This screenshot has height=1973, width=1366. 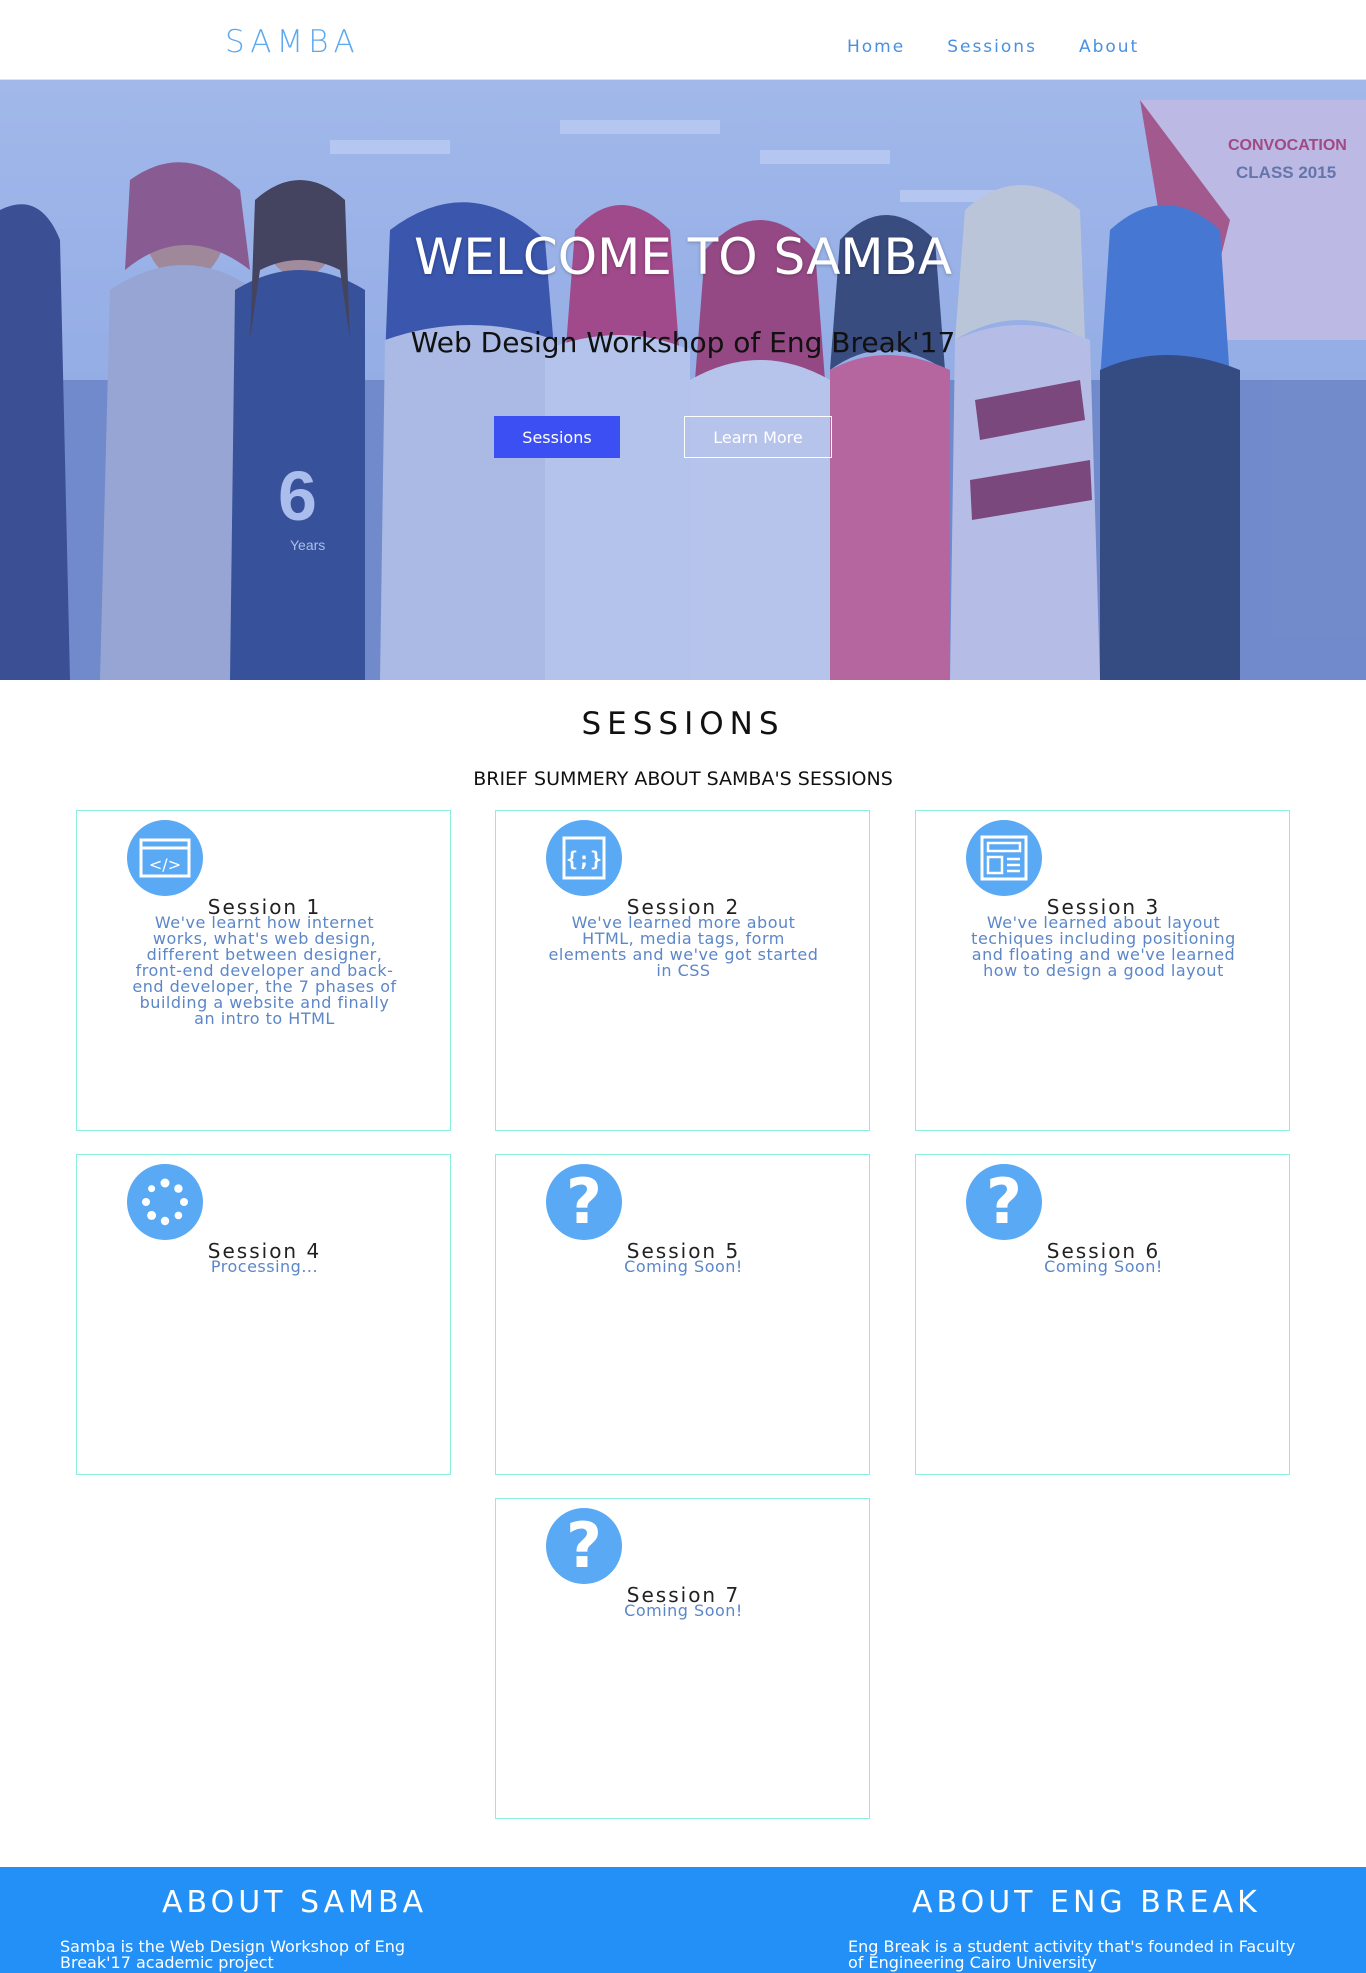 I want to click on hero-subtitle: Web Design Workshop of Eng Break'17, so click(x=683, y=342).